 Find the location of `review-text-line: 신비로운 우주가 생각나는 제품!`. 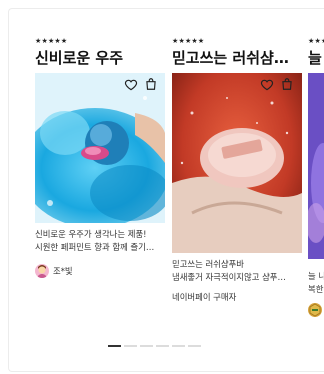

review-text-line: 신비로운 우주가 생각나는 제품! is located at coordinates (91, 234).